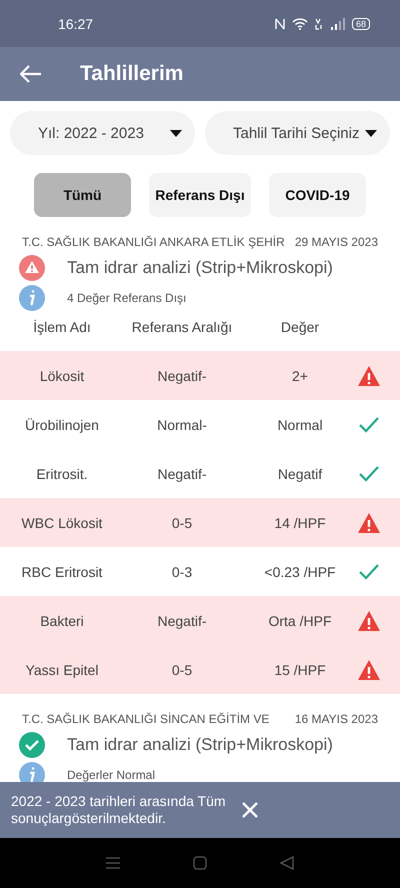  I want to click on filter-tab: Referans Dışı, so click(200, 195).